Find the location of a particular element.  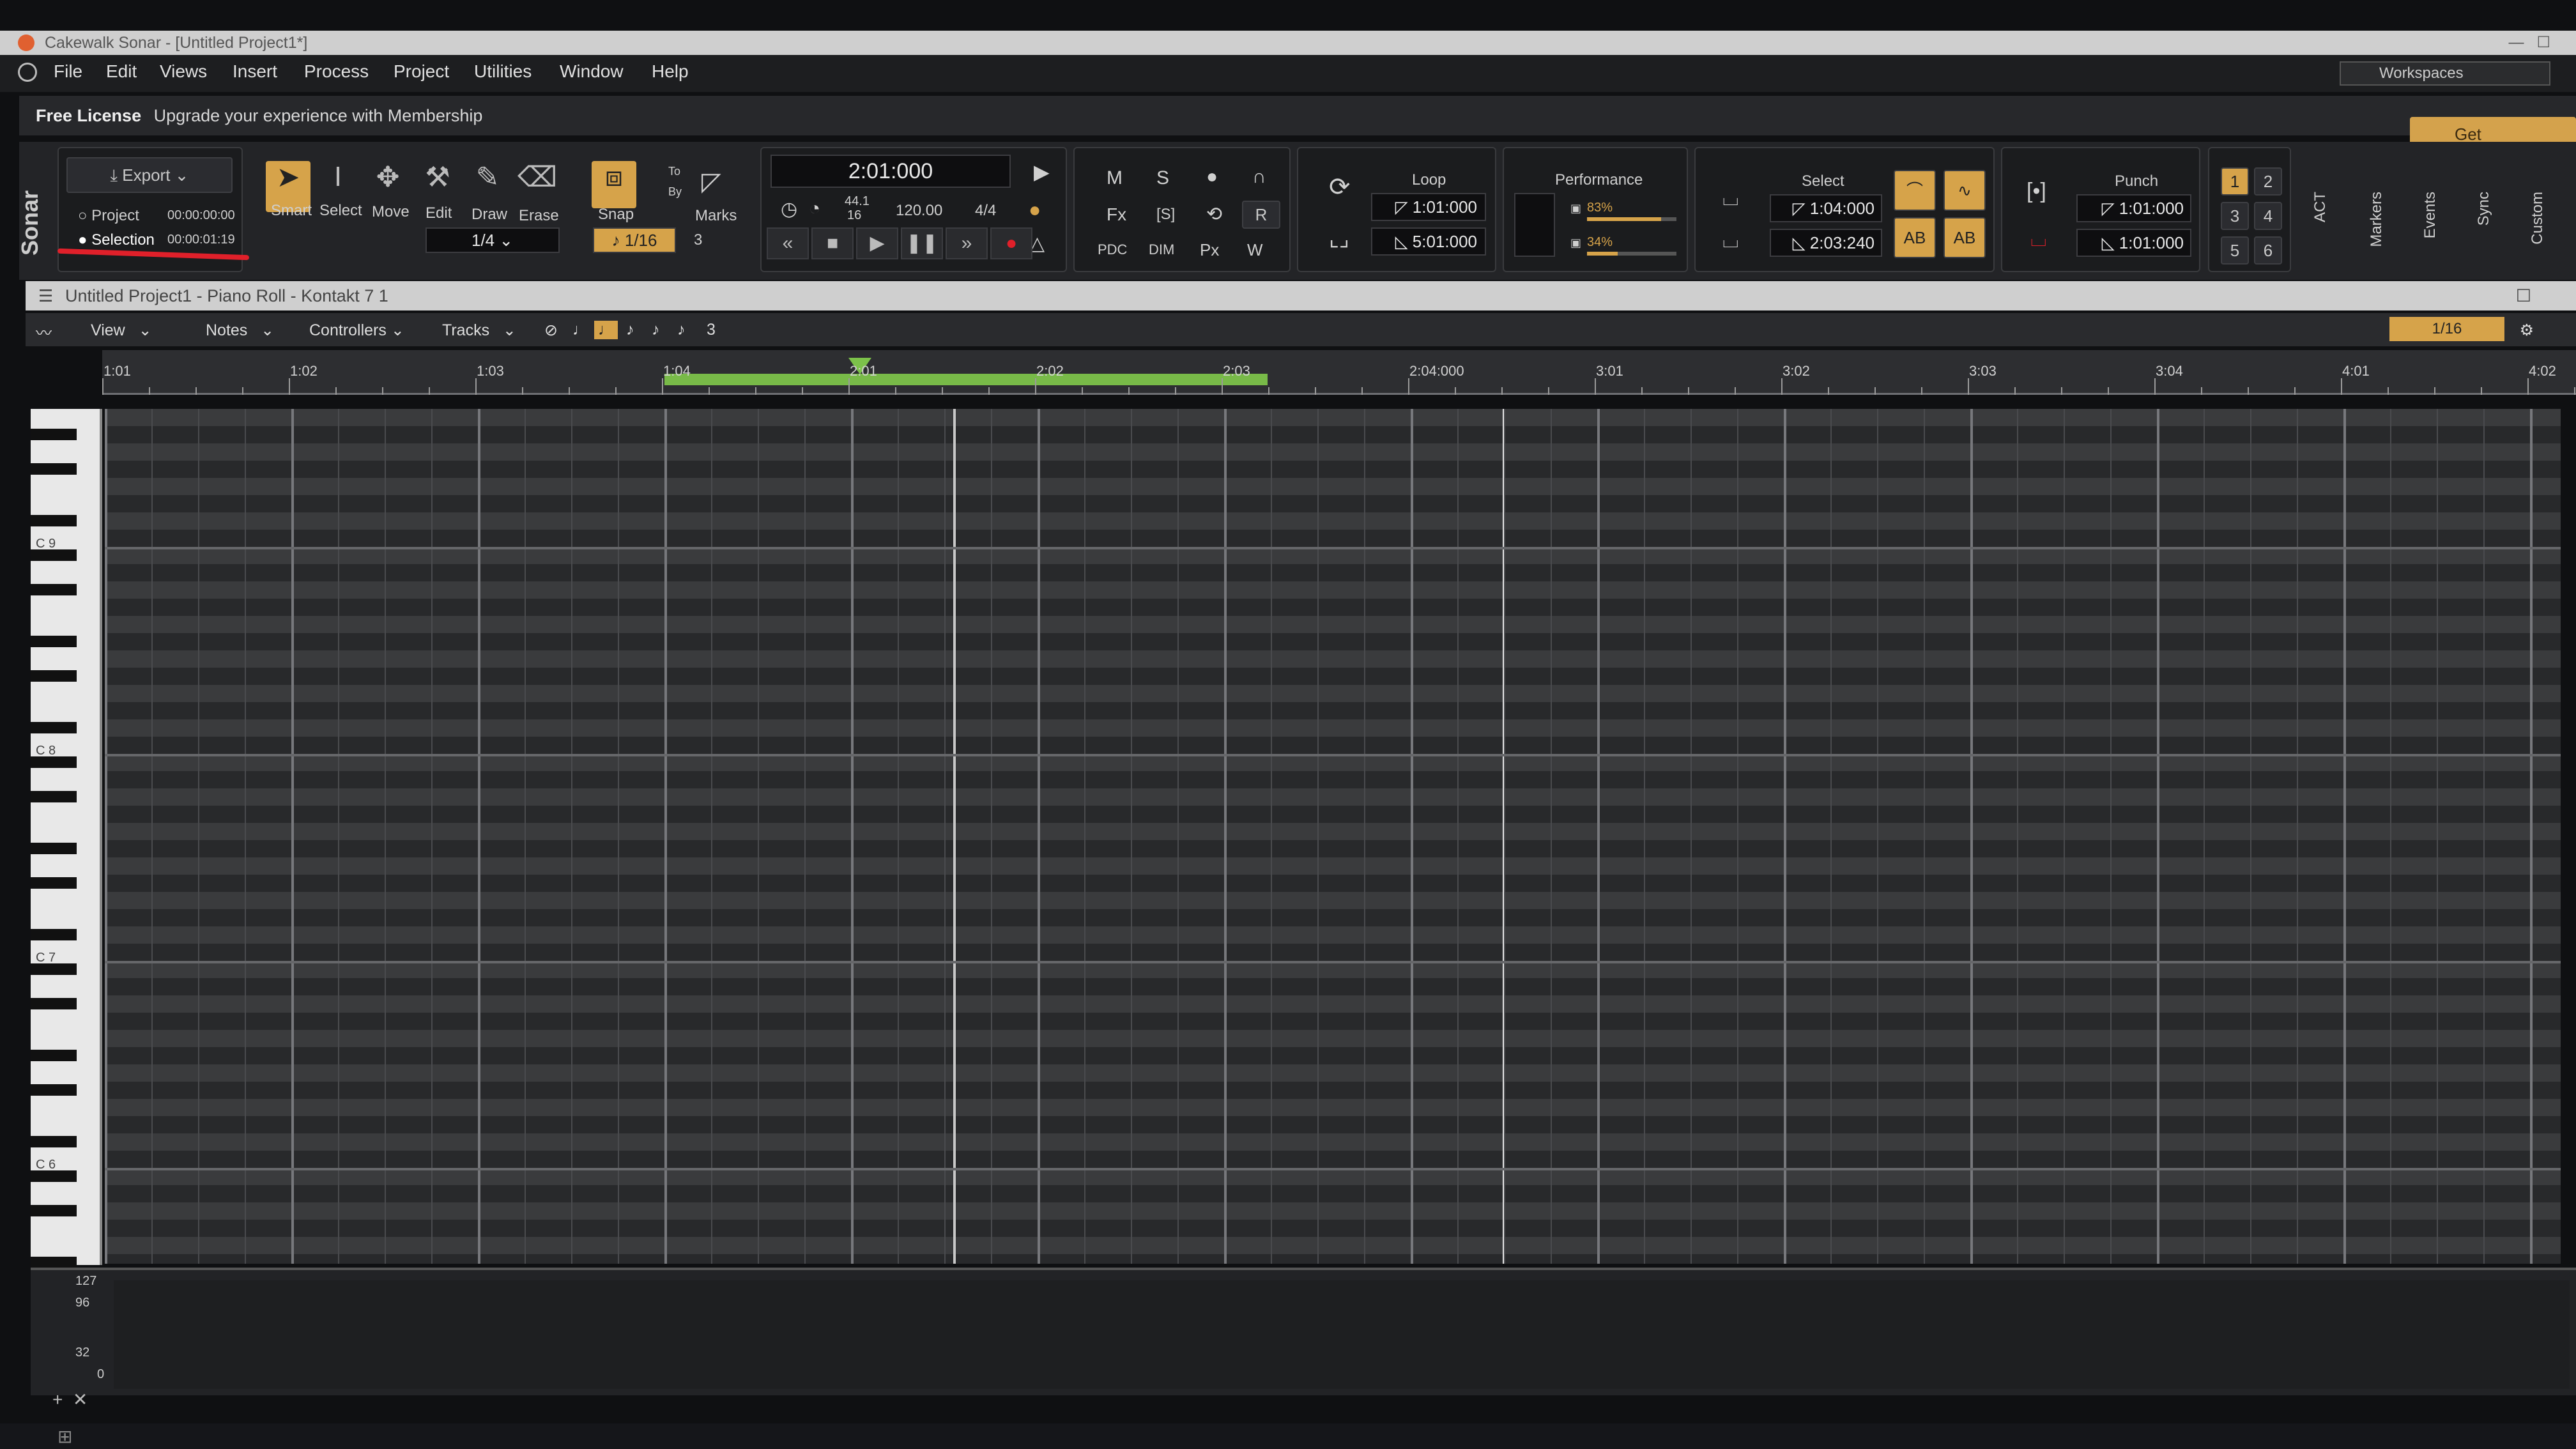

eighth-note-icon: ♪ is located at coordinates (630, 330).